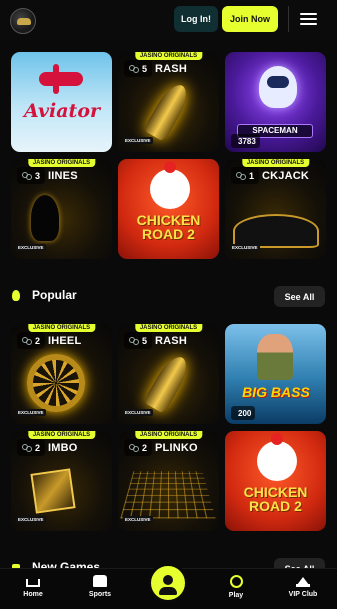  I want to click on game-tile-plinko: JASINO ORIGINALS 2 PLINKO EXCLUSIVE, so click(168, 481).